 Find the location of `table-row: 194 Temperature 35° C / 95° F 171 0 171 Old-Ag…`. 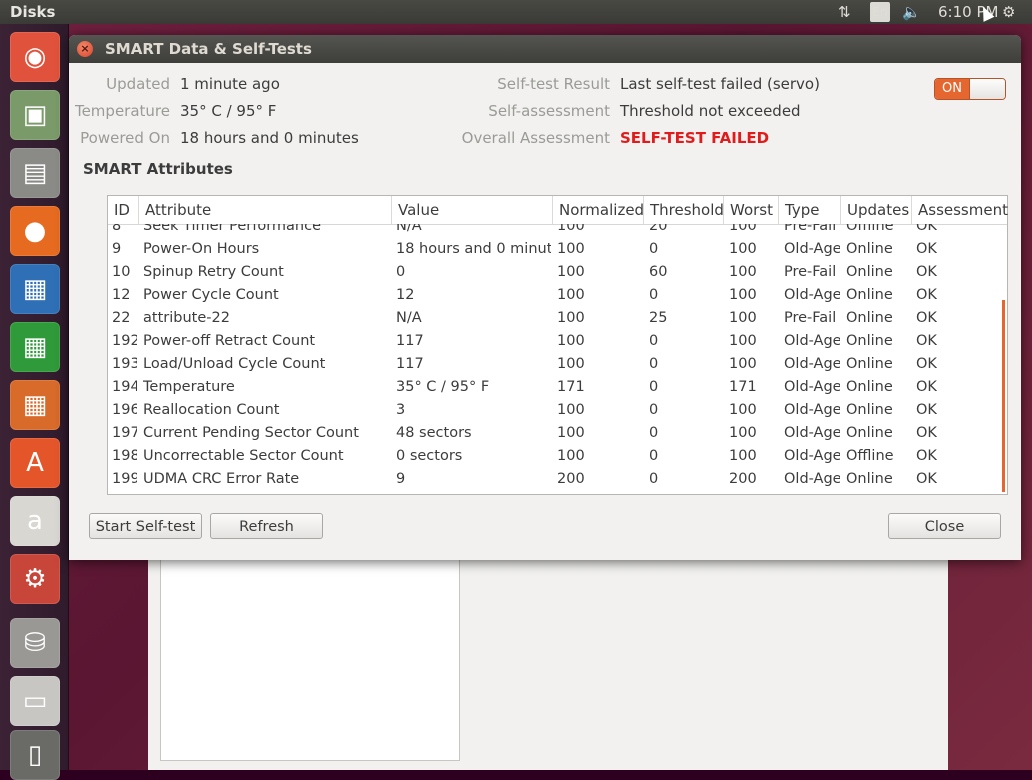

table-row: 194 Temperature 35° C / 95° F 171 0 171 Old-Ag… is located at coordinates (555, 387).